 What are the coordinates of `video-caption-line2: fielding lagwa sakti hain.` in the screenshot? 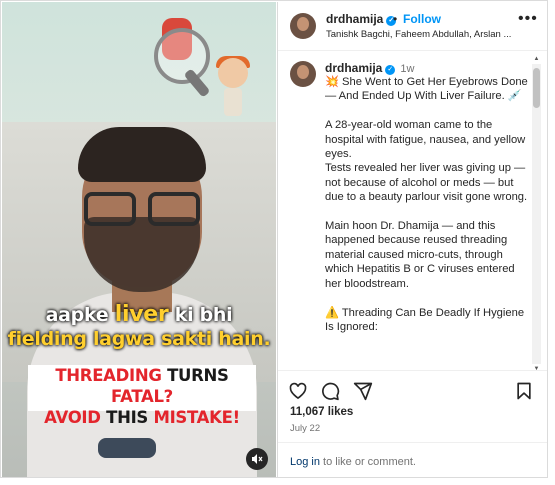 It's located at (139, 339).